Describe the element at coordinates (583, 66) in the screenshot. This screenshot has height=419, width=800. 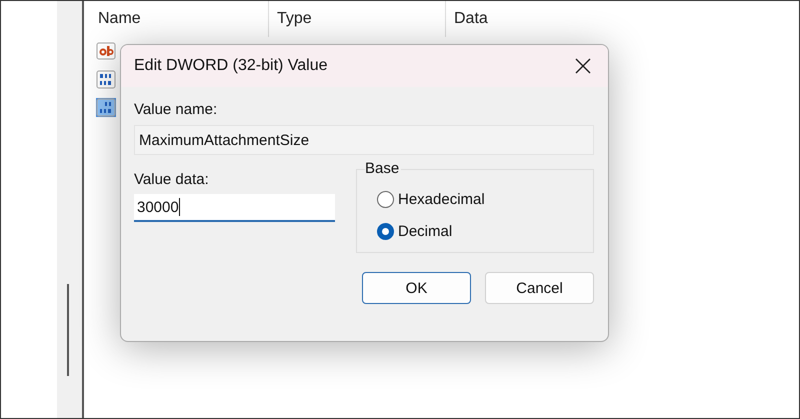
I see `close-icon` at that location.